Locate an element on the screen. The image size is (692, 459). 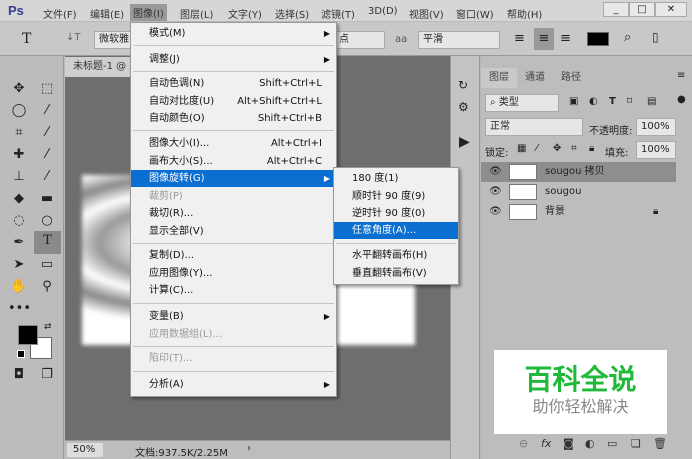
align-right-icon: ≡ is located at coordinates (565, 38).